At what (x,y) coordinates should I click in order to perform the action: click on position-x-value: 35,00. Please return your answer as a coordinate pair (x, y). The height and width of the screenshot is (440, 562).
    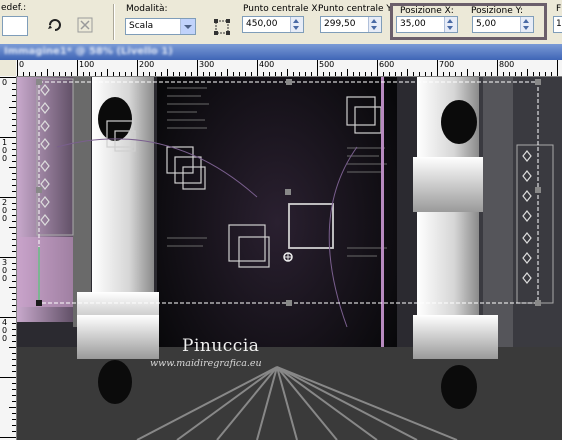
    Looking at the image, I should click on (413, 24).